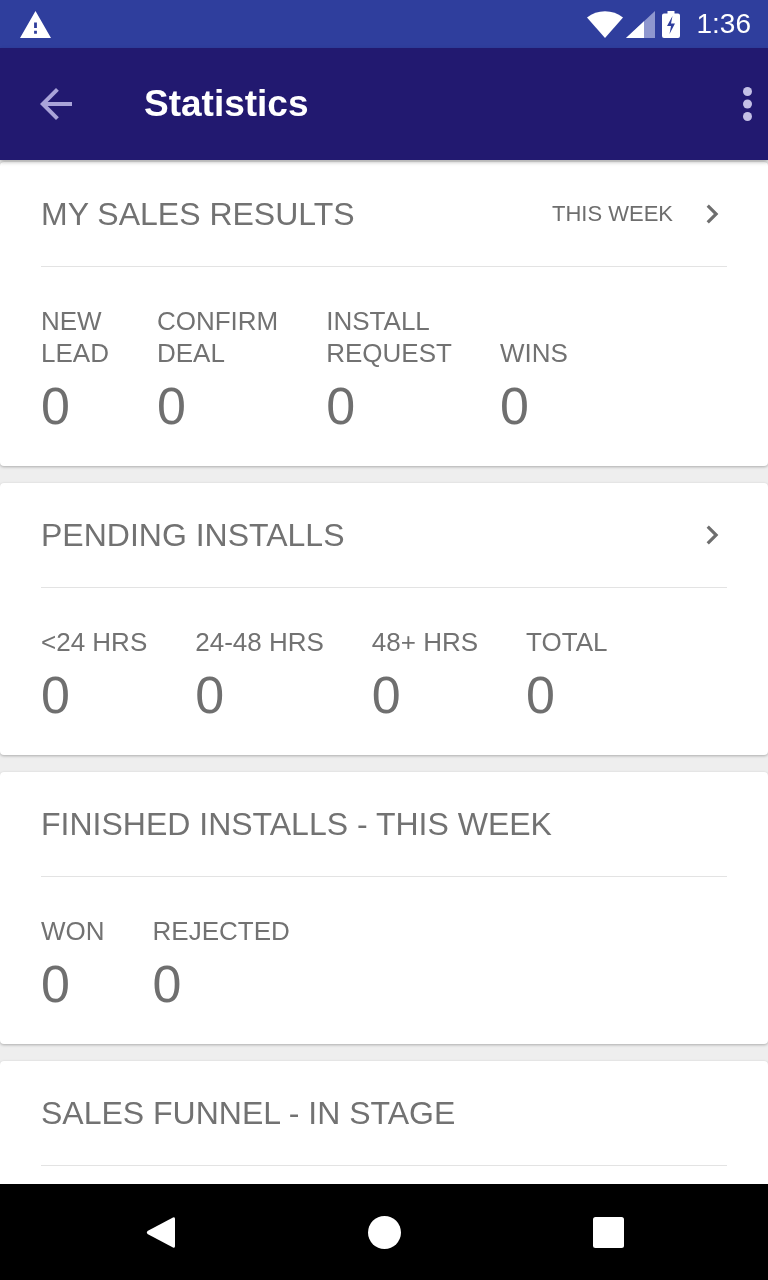  Describe the element at coordinates (259, 642) in the screenshot. I see `stat-label: 24-48 HRS` at that location.